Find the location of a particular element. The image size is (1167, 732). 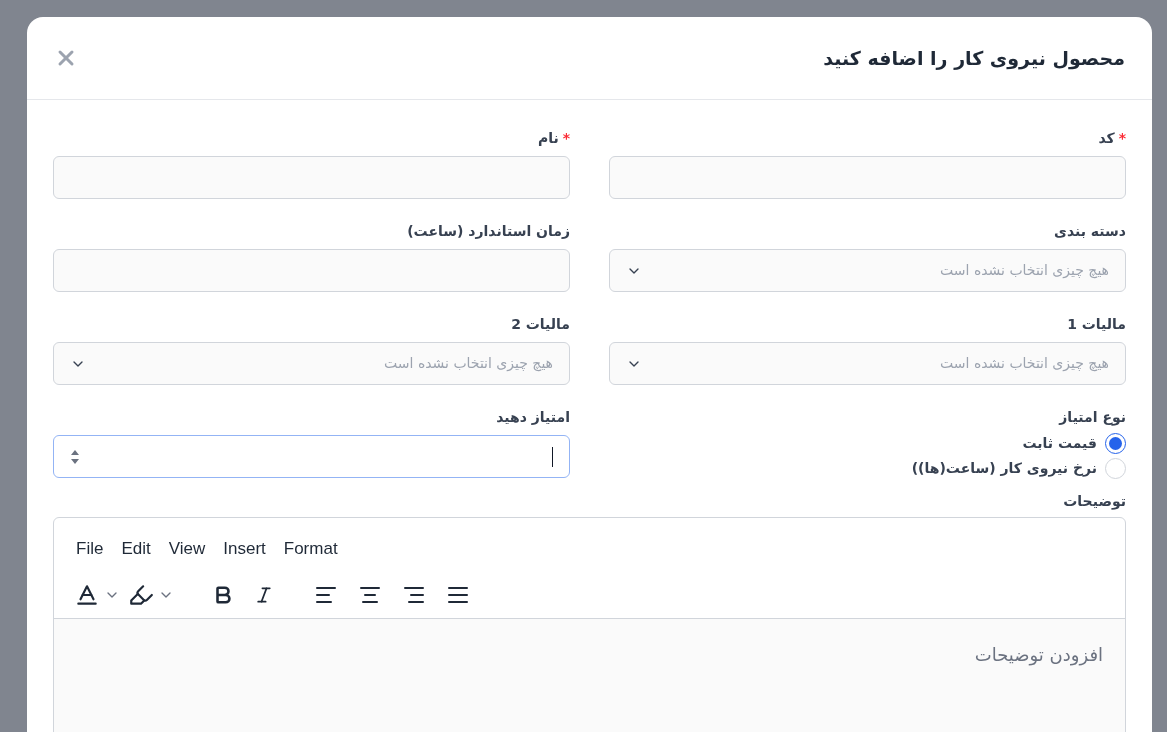

menu-item: Insert is located at coordinates (244, 549).